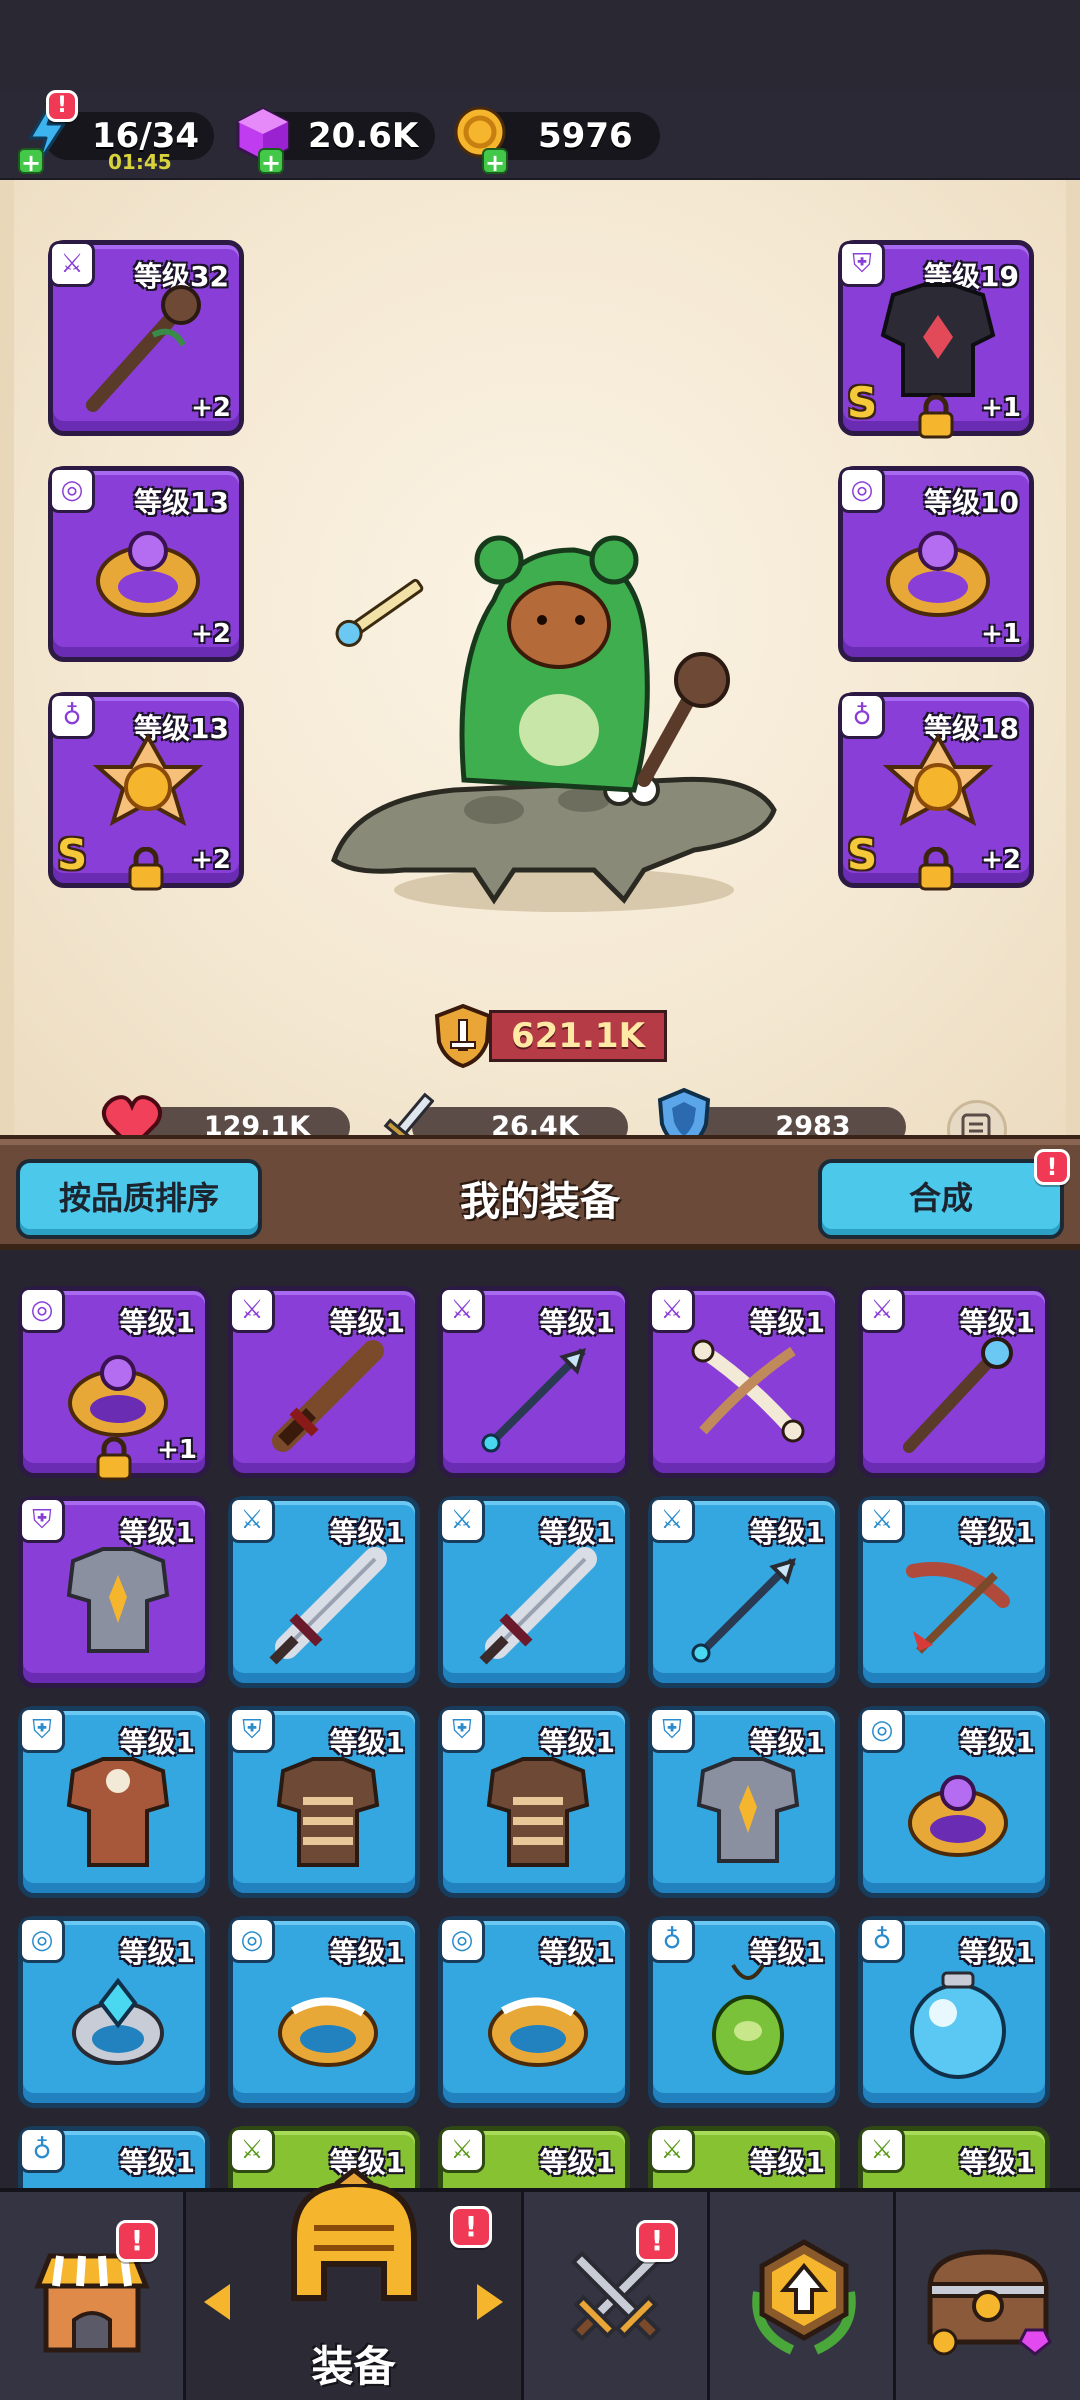  What do you see at coordinates (585, 136) in the screenshot?
I see `coins-value: 5976` at bounding box center [585, 136].